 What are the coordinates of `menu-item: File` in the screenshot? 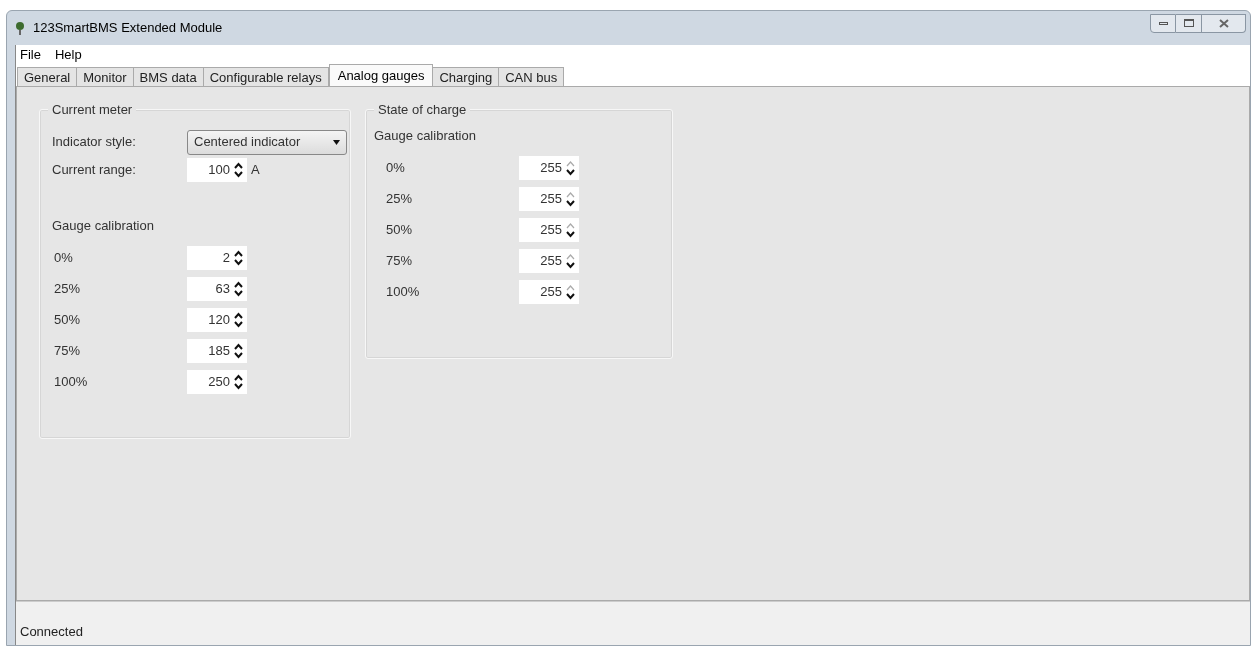 It's located at (30, 54).